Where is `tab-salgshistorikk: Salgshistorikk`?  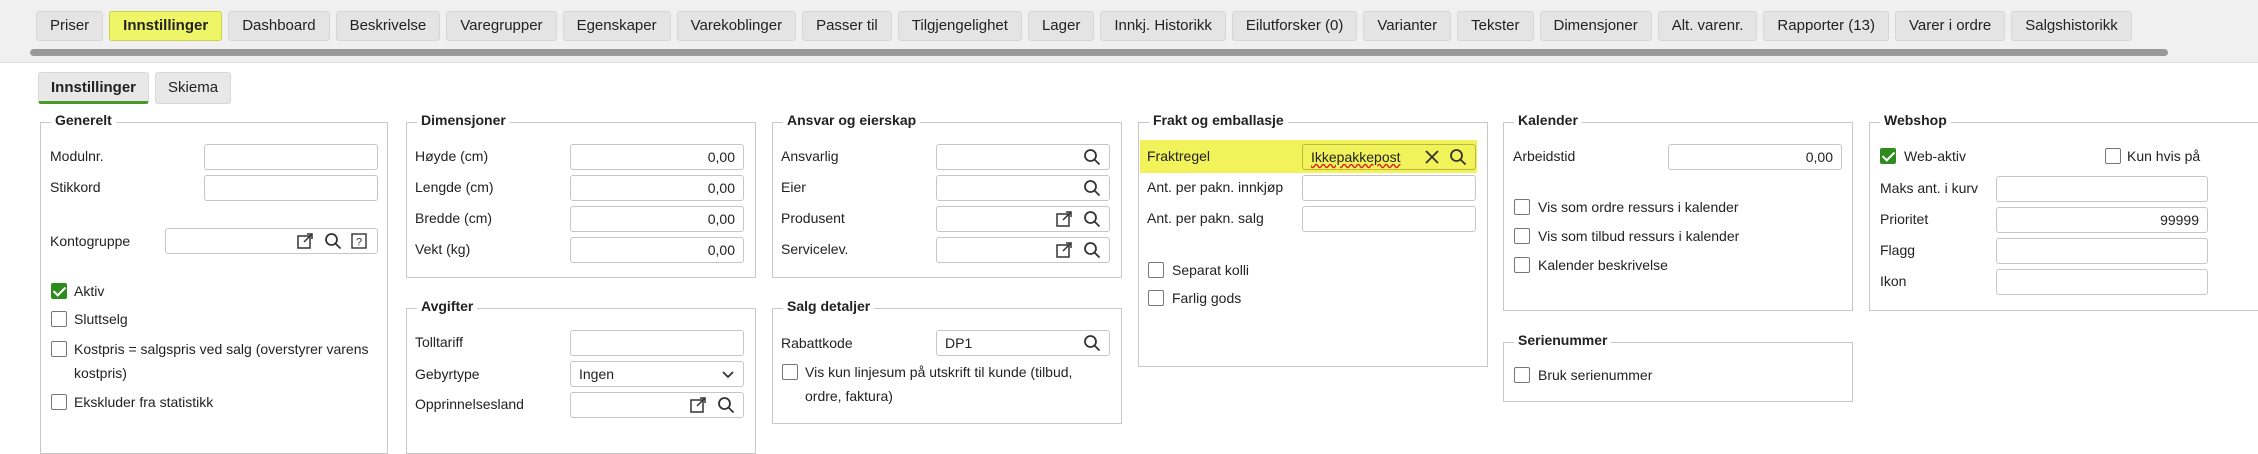
tab-salgshistorikk: Salgshistorikk is located at coordinates (2071, 26).